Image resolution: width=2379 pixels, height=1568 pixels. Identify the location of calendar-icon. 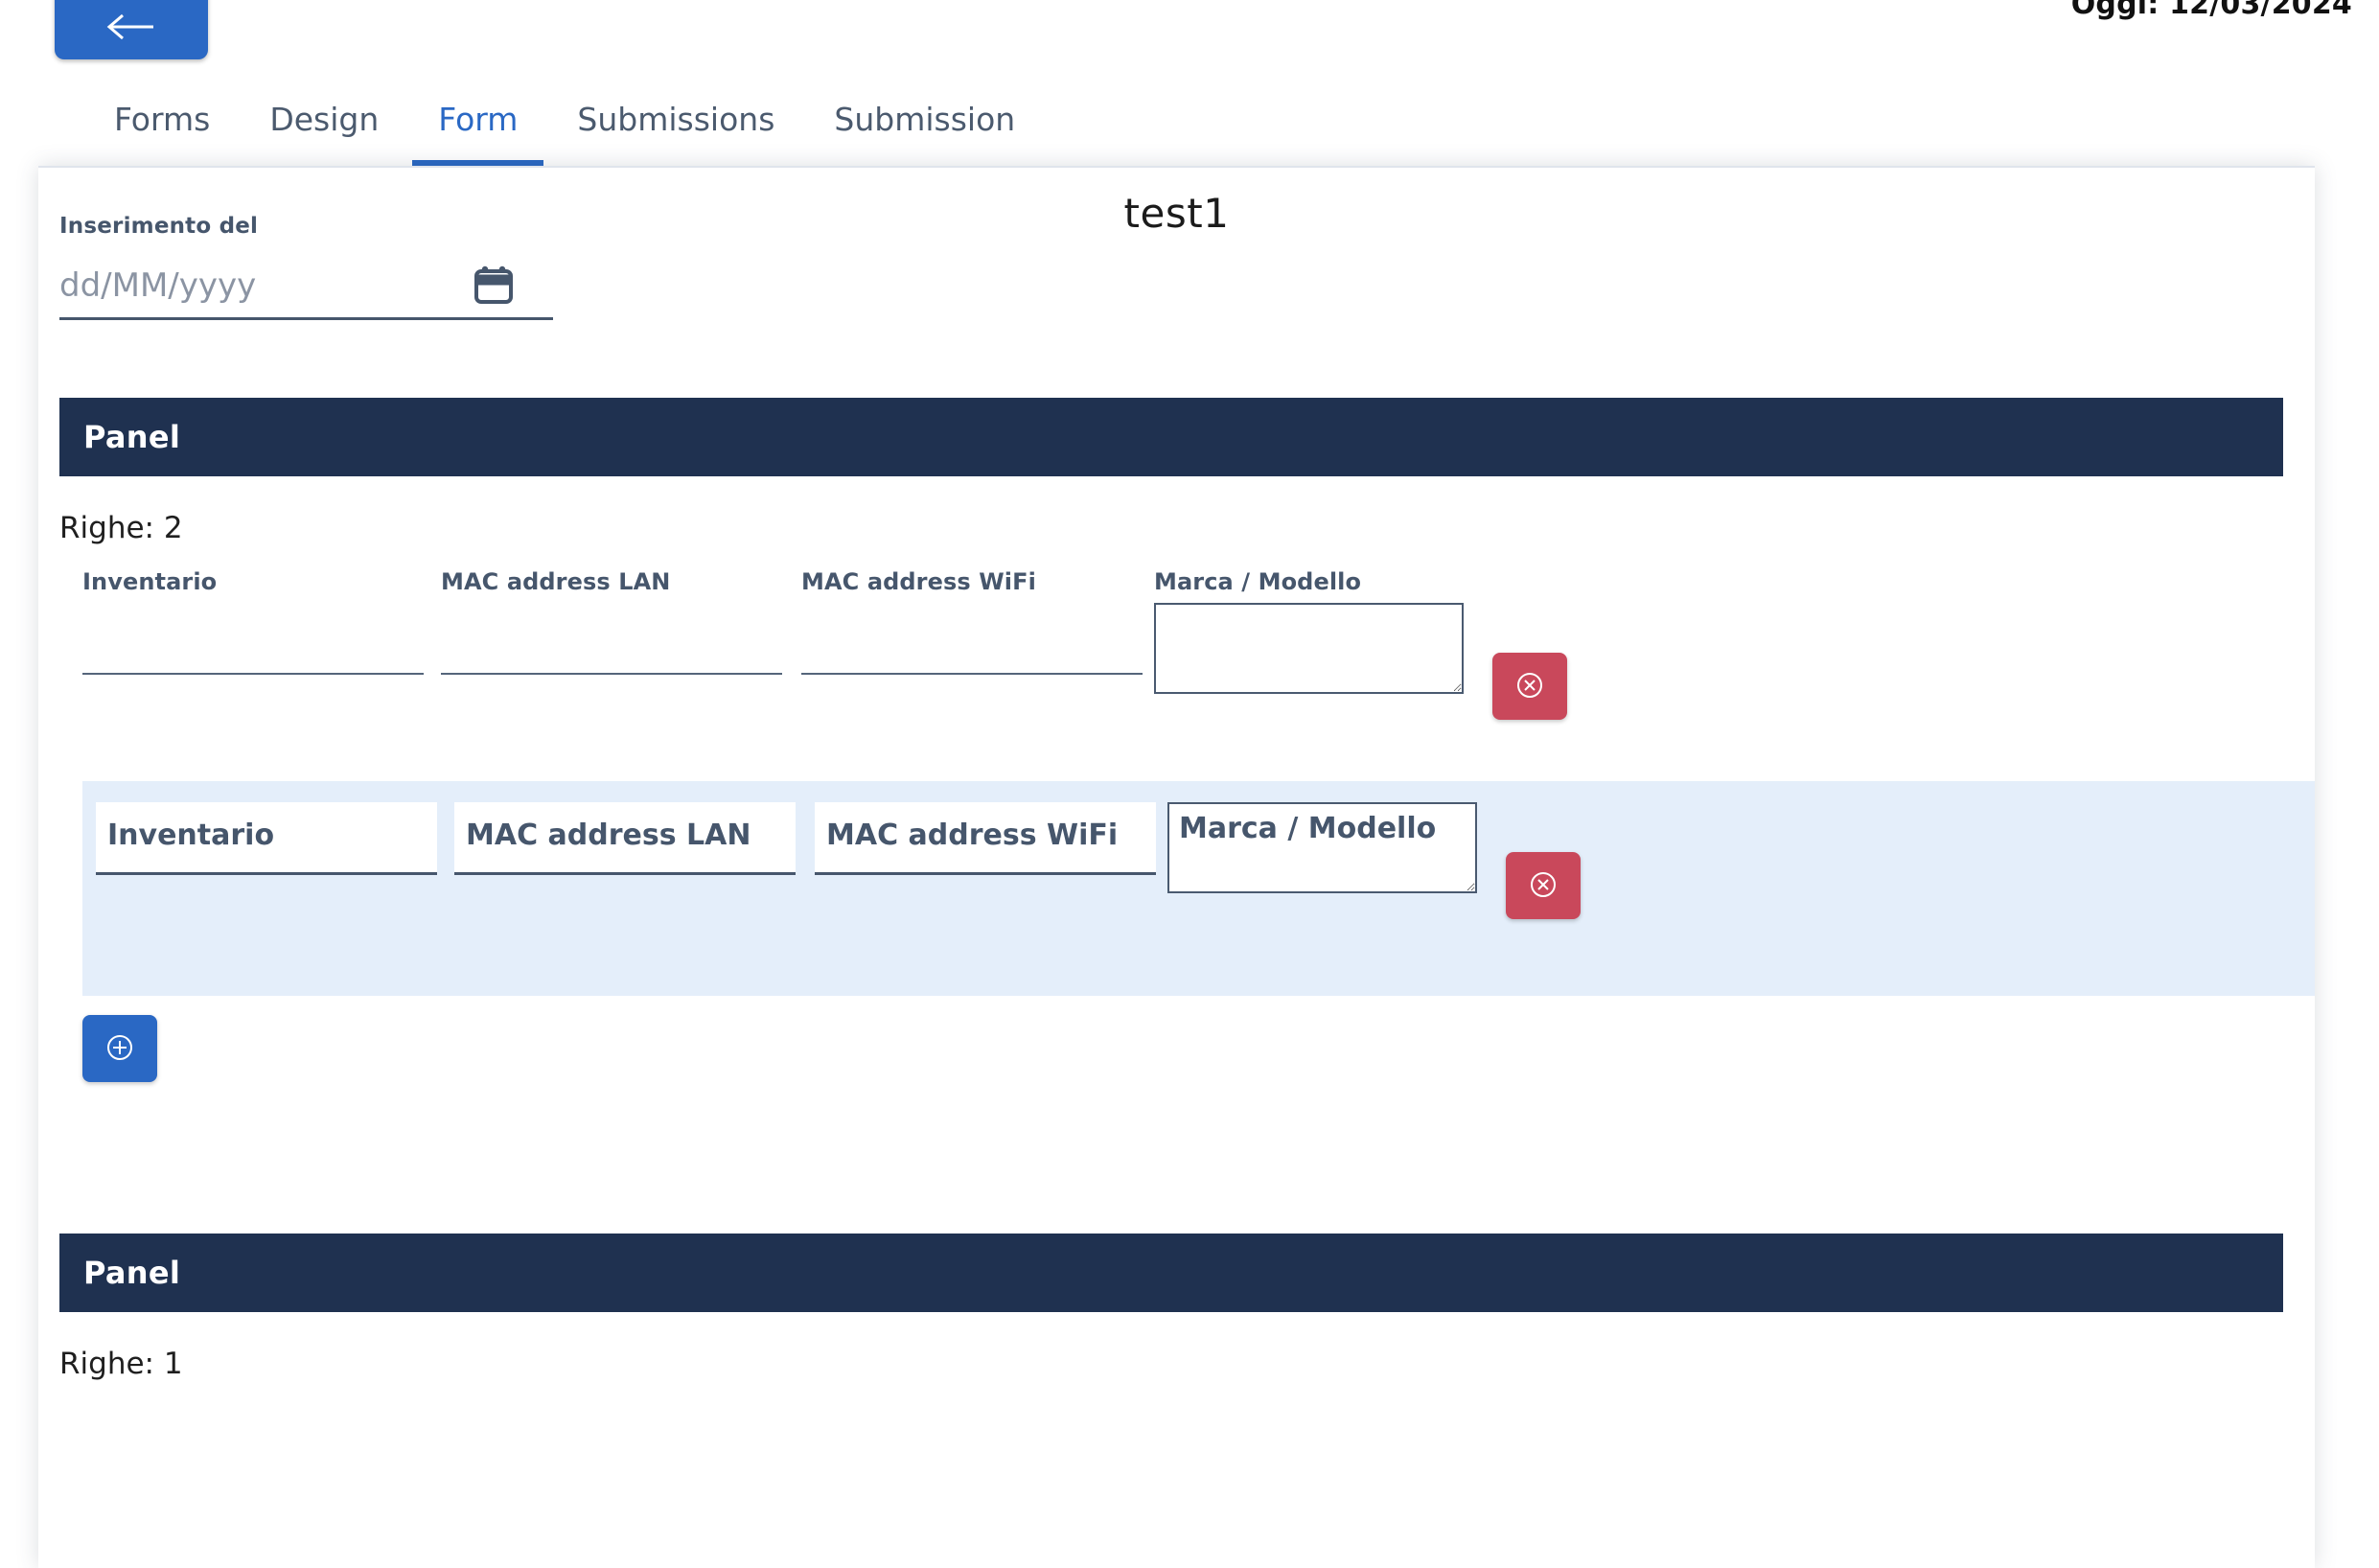
(494, 285).